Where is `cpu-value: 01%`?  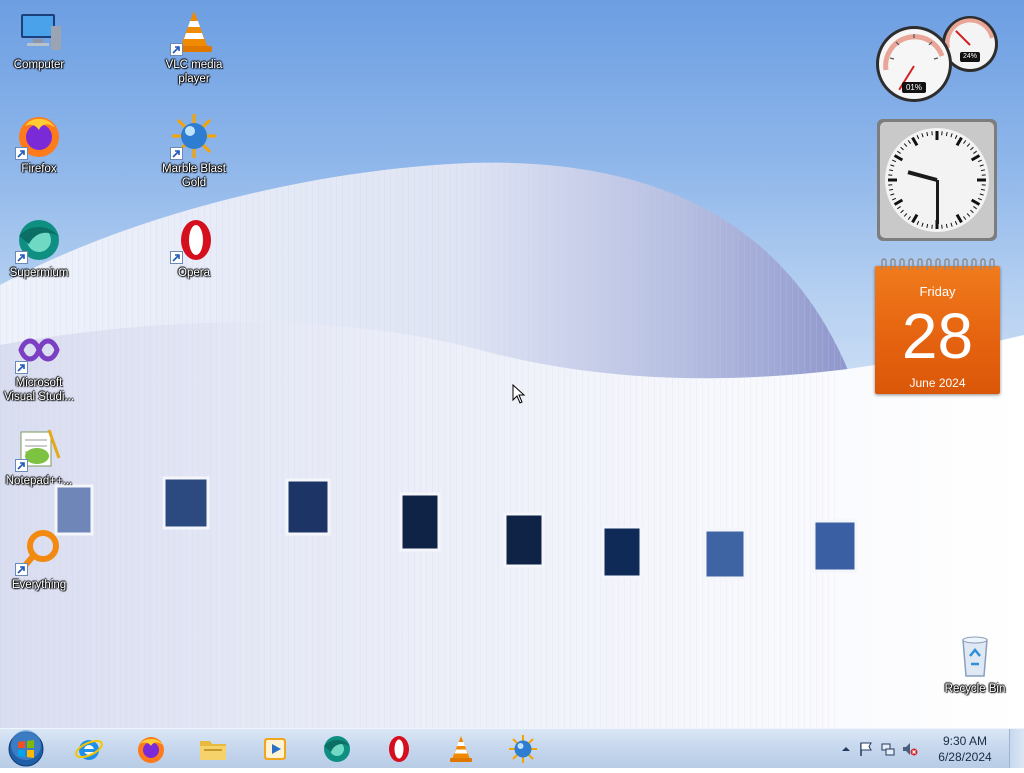 cpu-value: 01% is located at coordinates (914, 87).